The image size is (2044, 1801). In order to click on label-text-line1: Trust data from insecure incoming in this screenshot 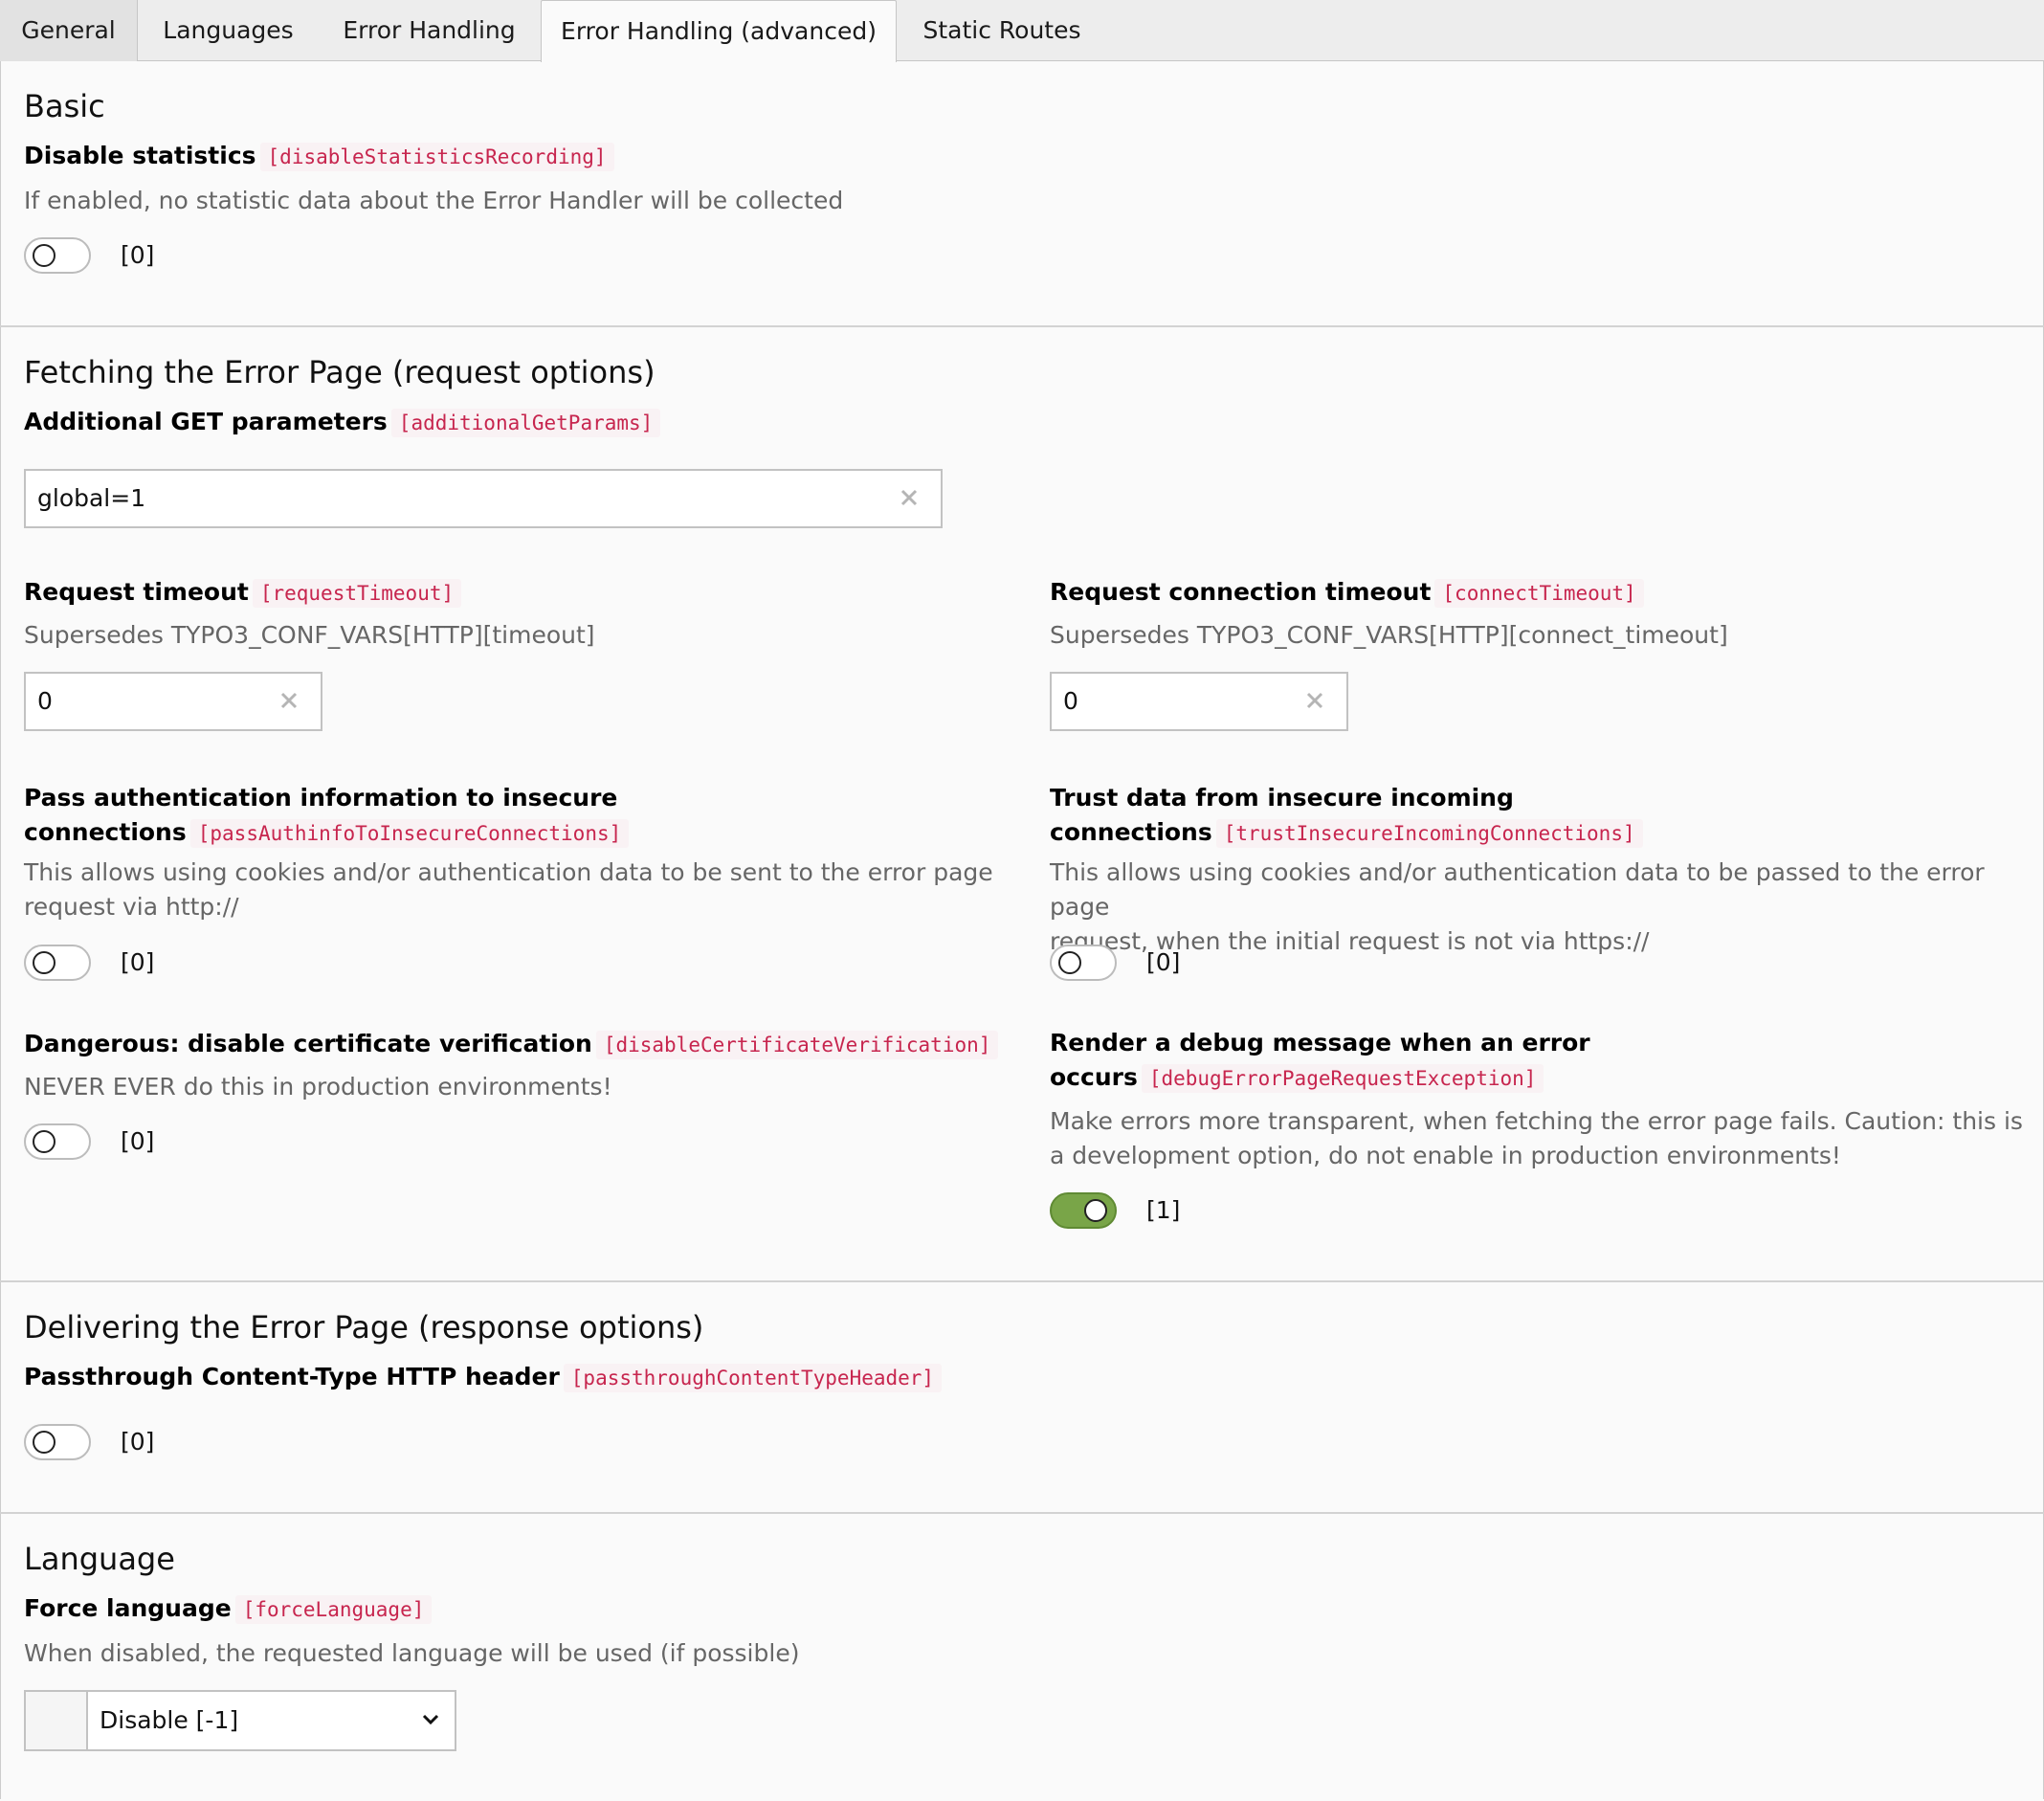, I will do `click(1282, 798)`.